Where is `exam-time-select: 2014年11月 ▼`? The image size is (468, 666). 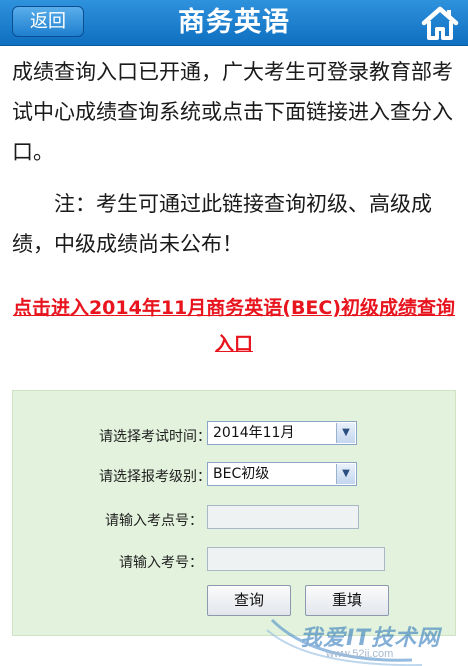 exam-time-select: 2014年11月 ▼ is located at coordinates (282, 433).